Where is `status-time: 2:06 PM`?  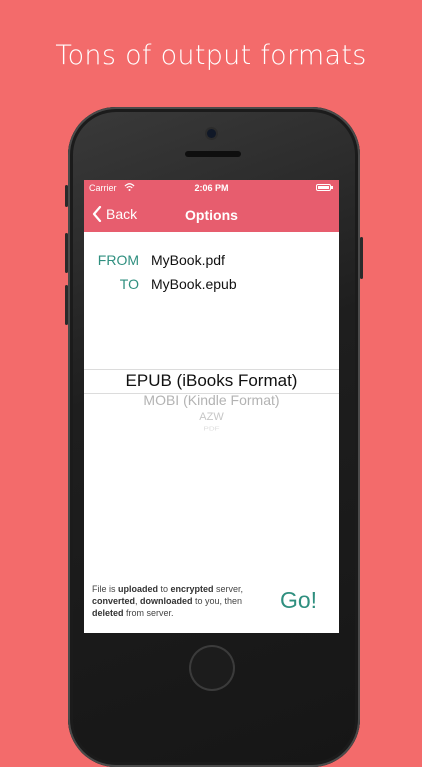 status-time: 2:06 PM is located at coordinates (211, 188).